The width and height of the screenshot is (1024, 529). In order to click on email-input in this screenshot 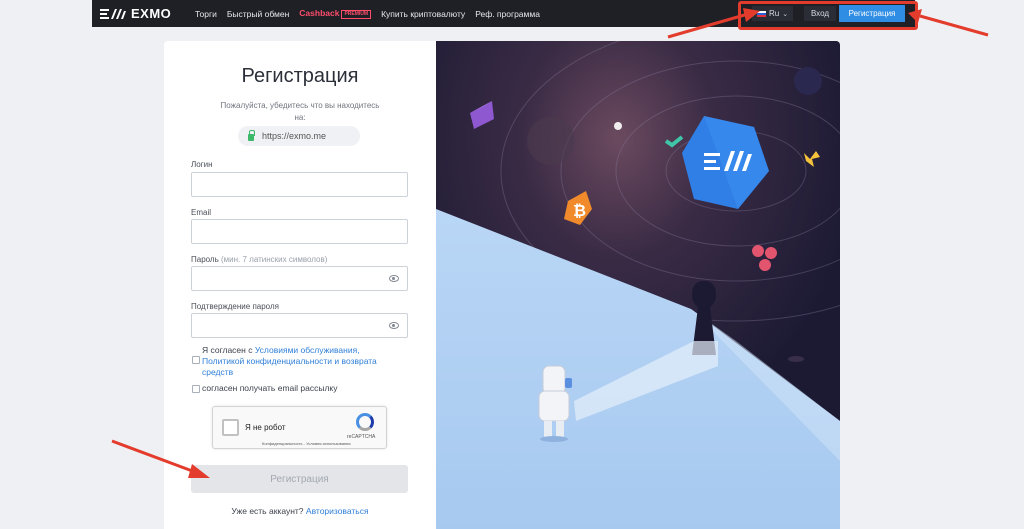, I will do `click(299, 231)`.